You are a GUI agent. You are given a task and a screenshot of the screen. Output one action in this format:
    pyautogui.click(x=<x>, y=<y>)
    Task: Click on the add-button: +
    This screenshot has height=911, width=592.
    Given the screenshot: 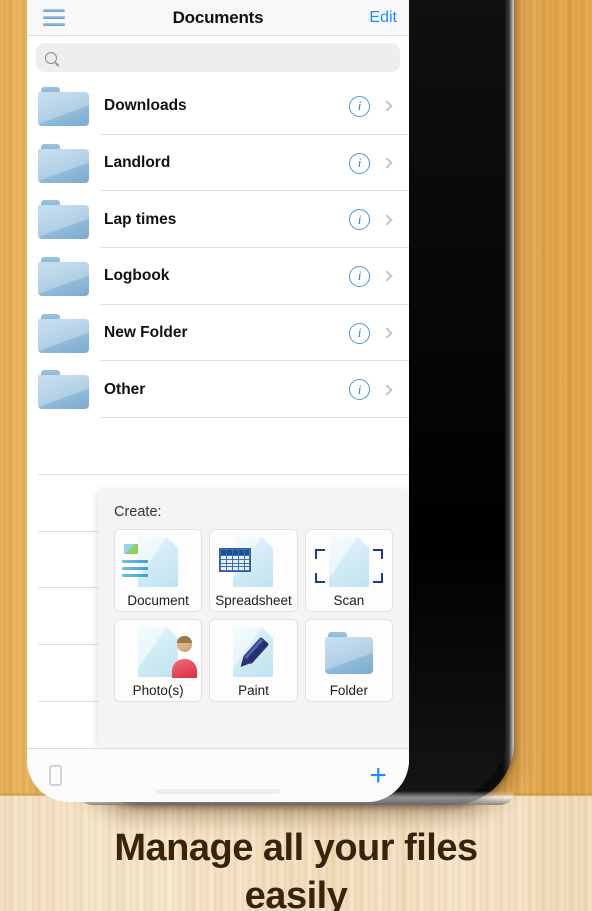 What is the action you would take?
    pyautogui.click(x=378, y=775)
    